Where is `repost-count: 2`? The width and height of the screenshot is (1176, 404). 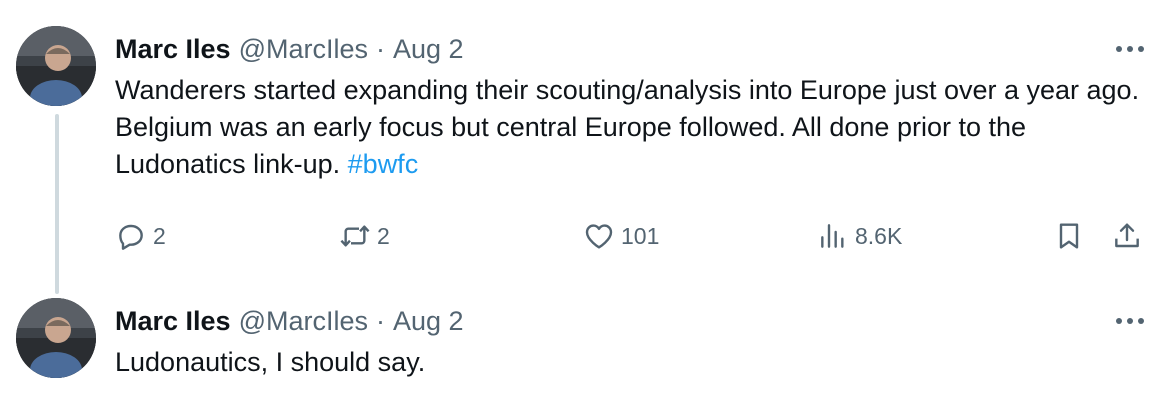 repost-count: 2 is located at coordinates (383, 235).